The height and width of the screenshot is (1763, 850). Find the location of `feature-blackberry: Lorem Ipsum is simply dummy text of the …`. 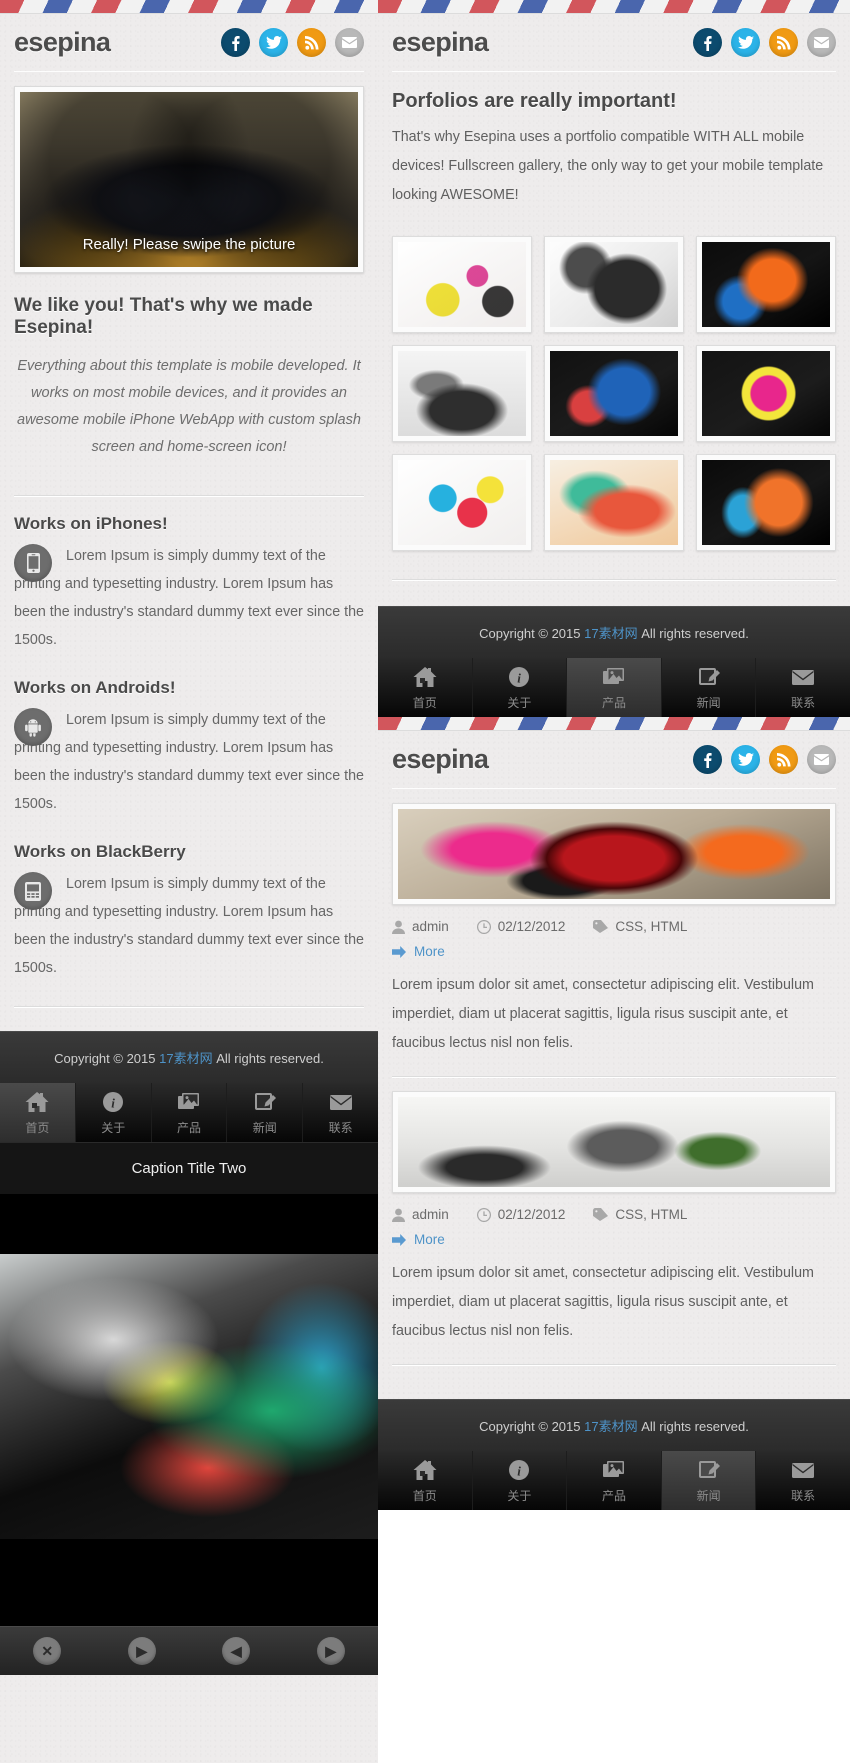

feature-blackberry: Lorem Ipsum is simply dummy text of the … is located at coordinates (189, 929).